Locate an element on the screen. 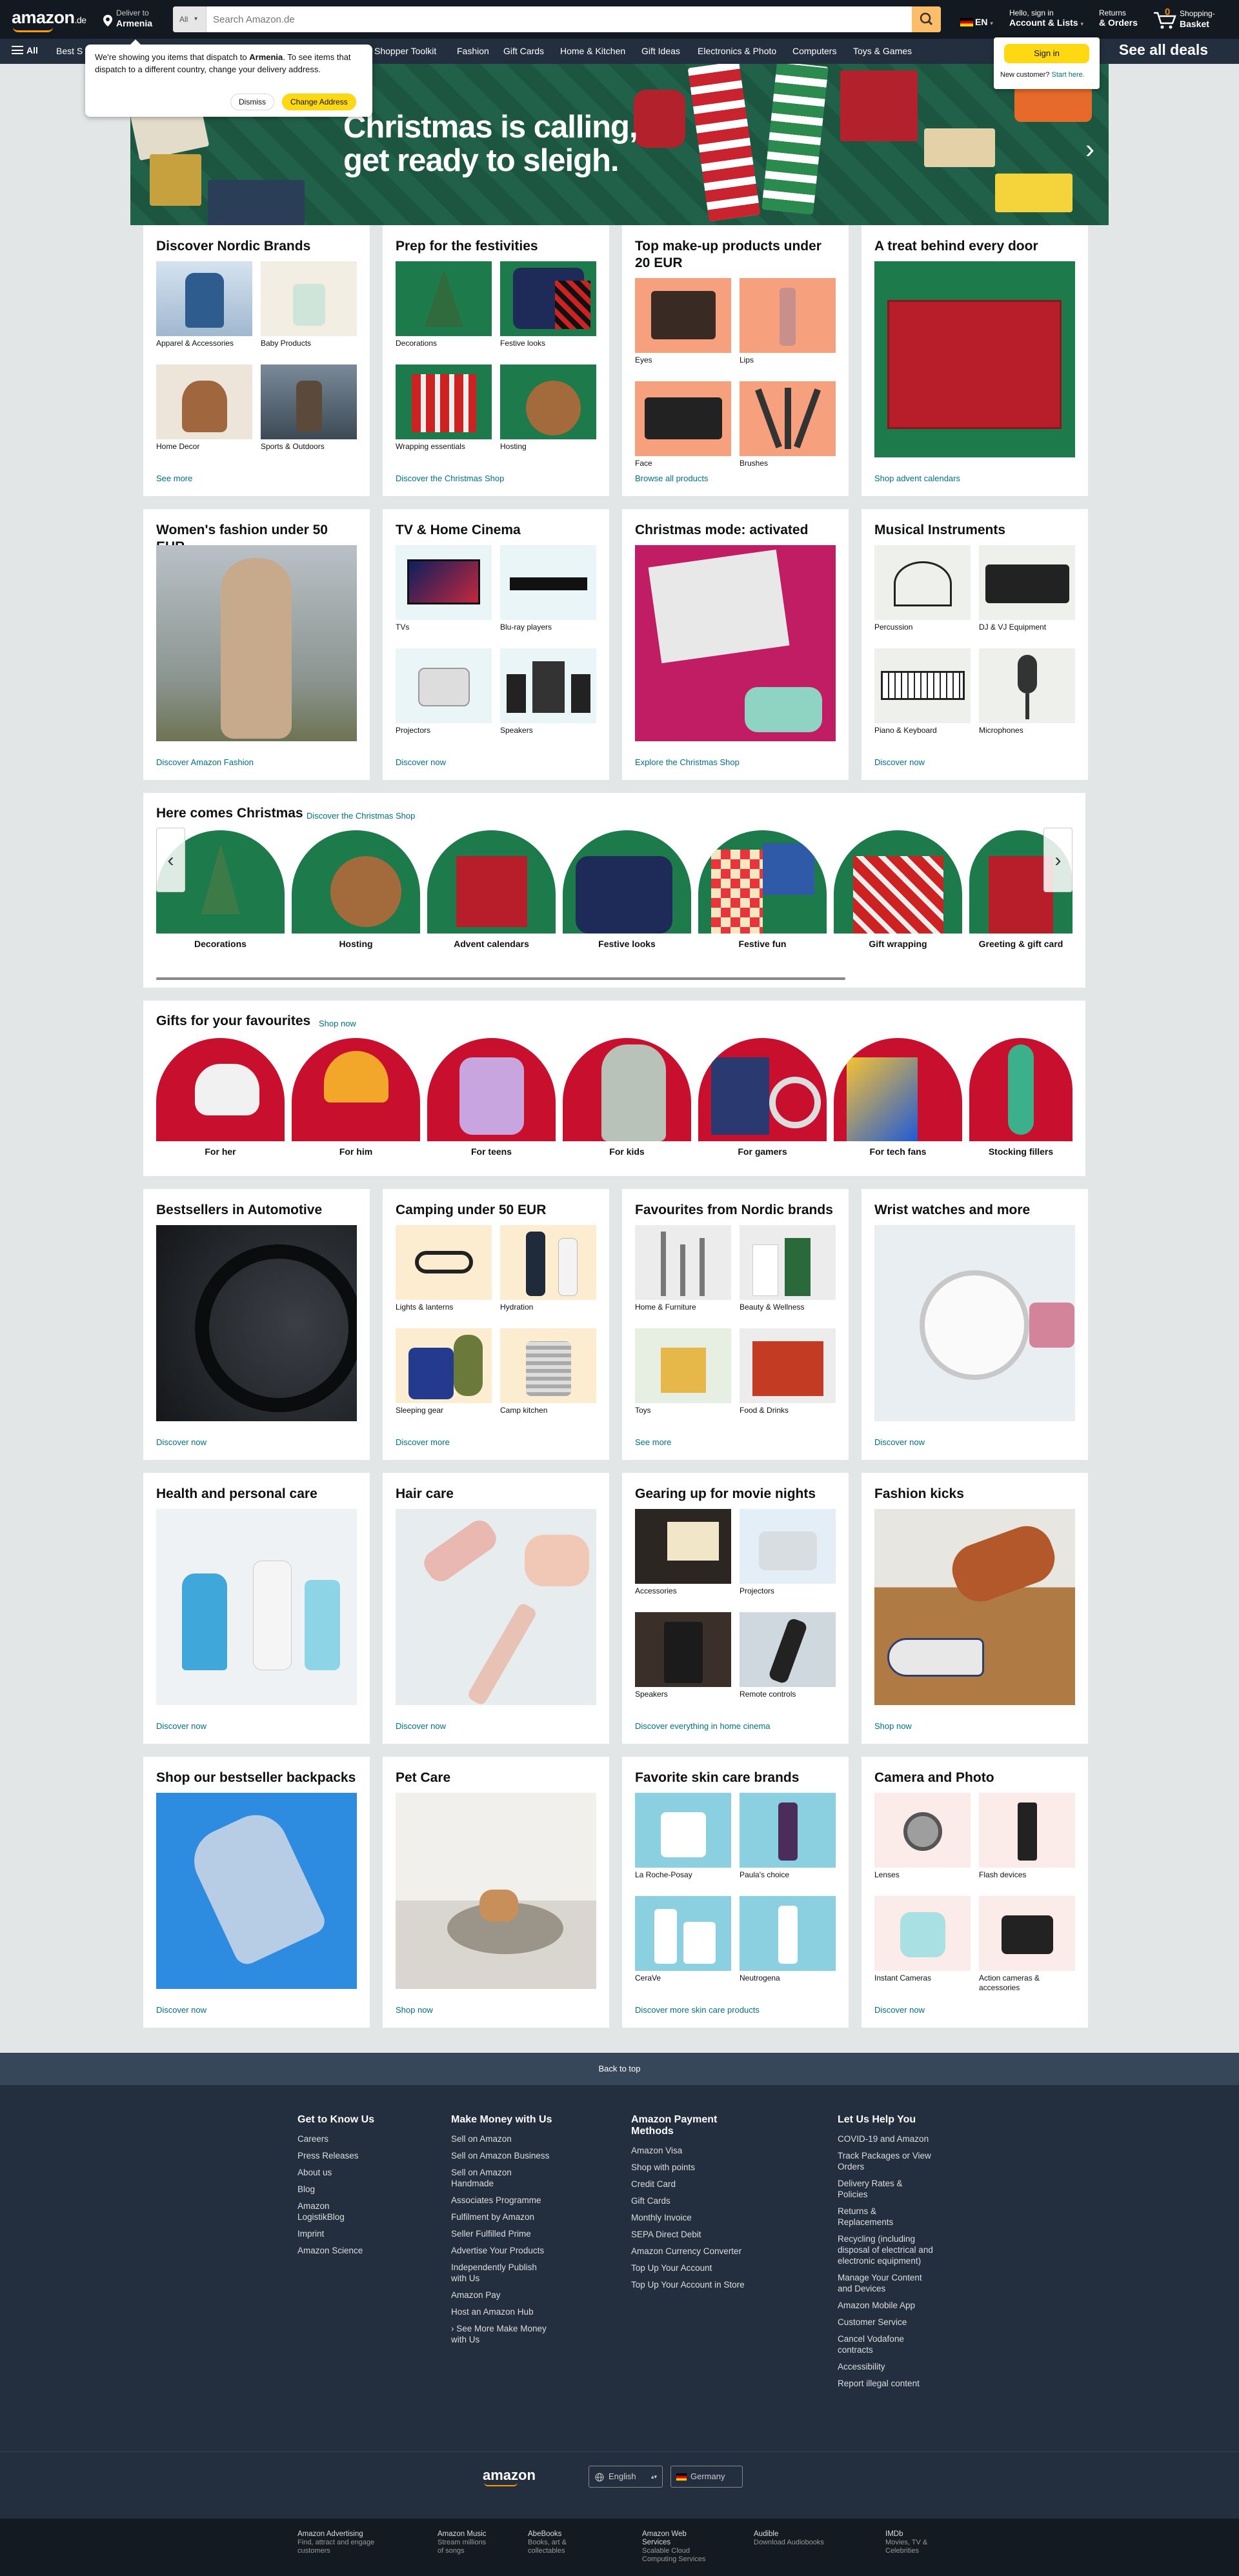 The width and height of the screenshot is (1239, 2576). quad-item: CeraVe is located at coordinates (683, 1939).